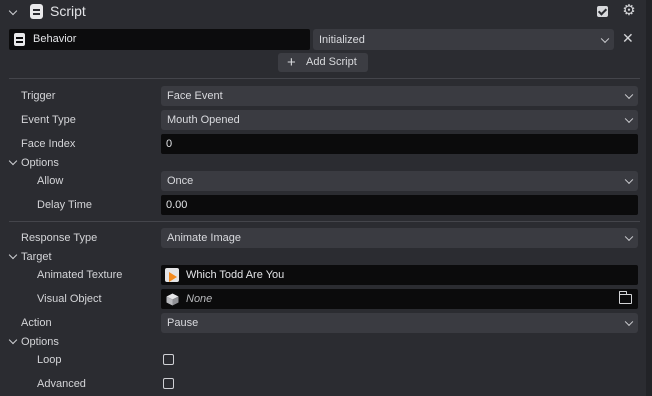 Image resolution: width=652 pixels, height=396 pixels. What do you see at coordinates (168, 383) in the screenshot?
I see `advanced-checkbox` at bounding box center [168, 383].